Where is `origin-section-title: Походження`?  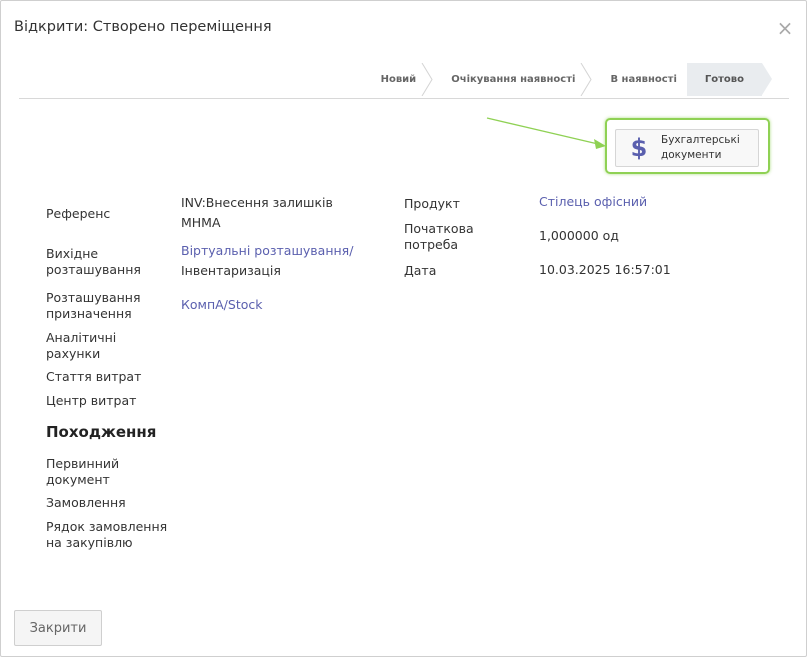
origin-section-title: Походження is located at coordinates (101, 432).